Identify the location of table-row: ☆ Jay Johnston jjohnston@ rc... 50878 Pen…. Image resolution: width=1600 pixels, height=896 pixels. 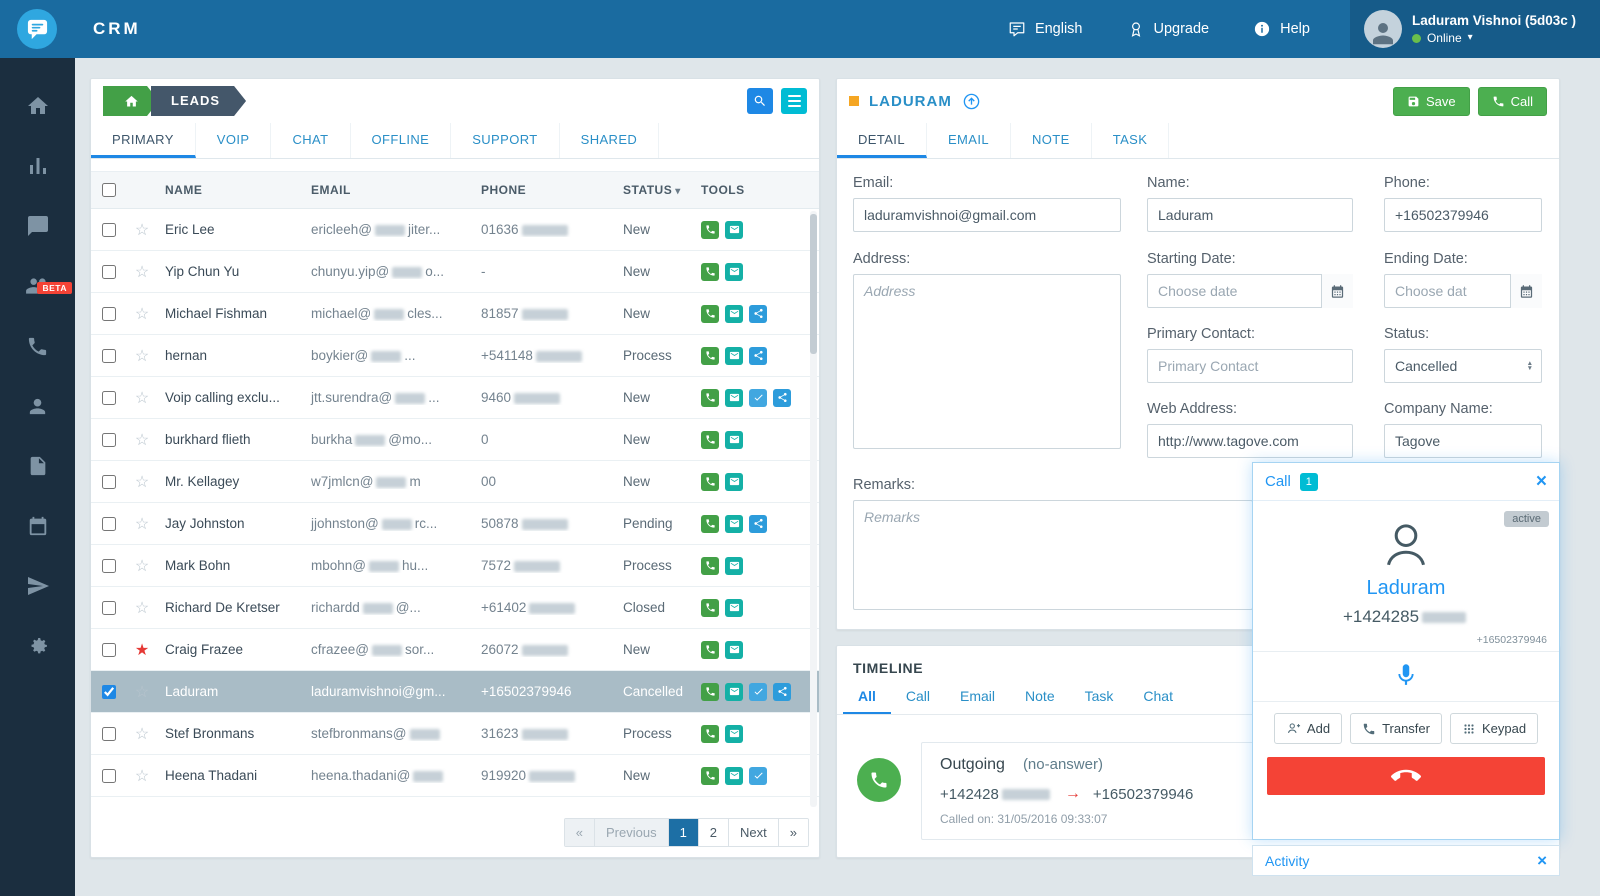
(455, 524).